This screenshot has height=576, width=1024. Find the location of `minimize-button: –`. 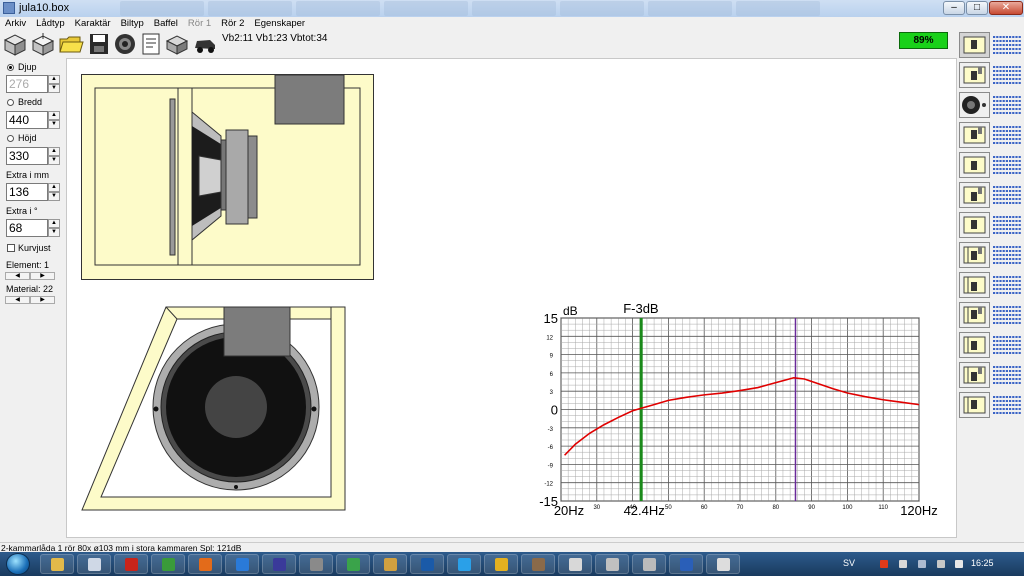

minimize-button: – is located at coordinates (954, 8).